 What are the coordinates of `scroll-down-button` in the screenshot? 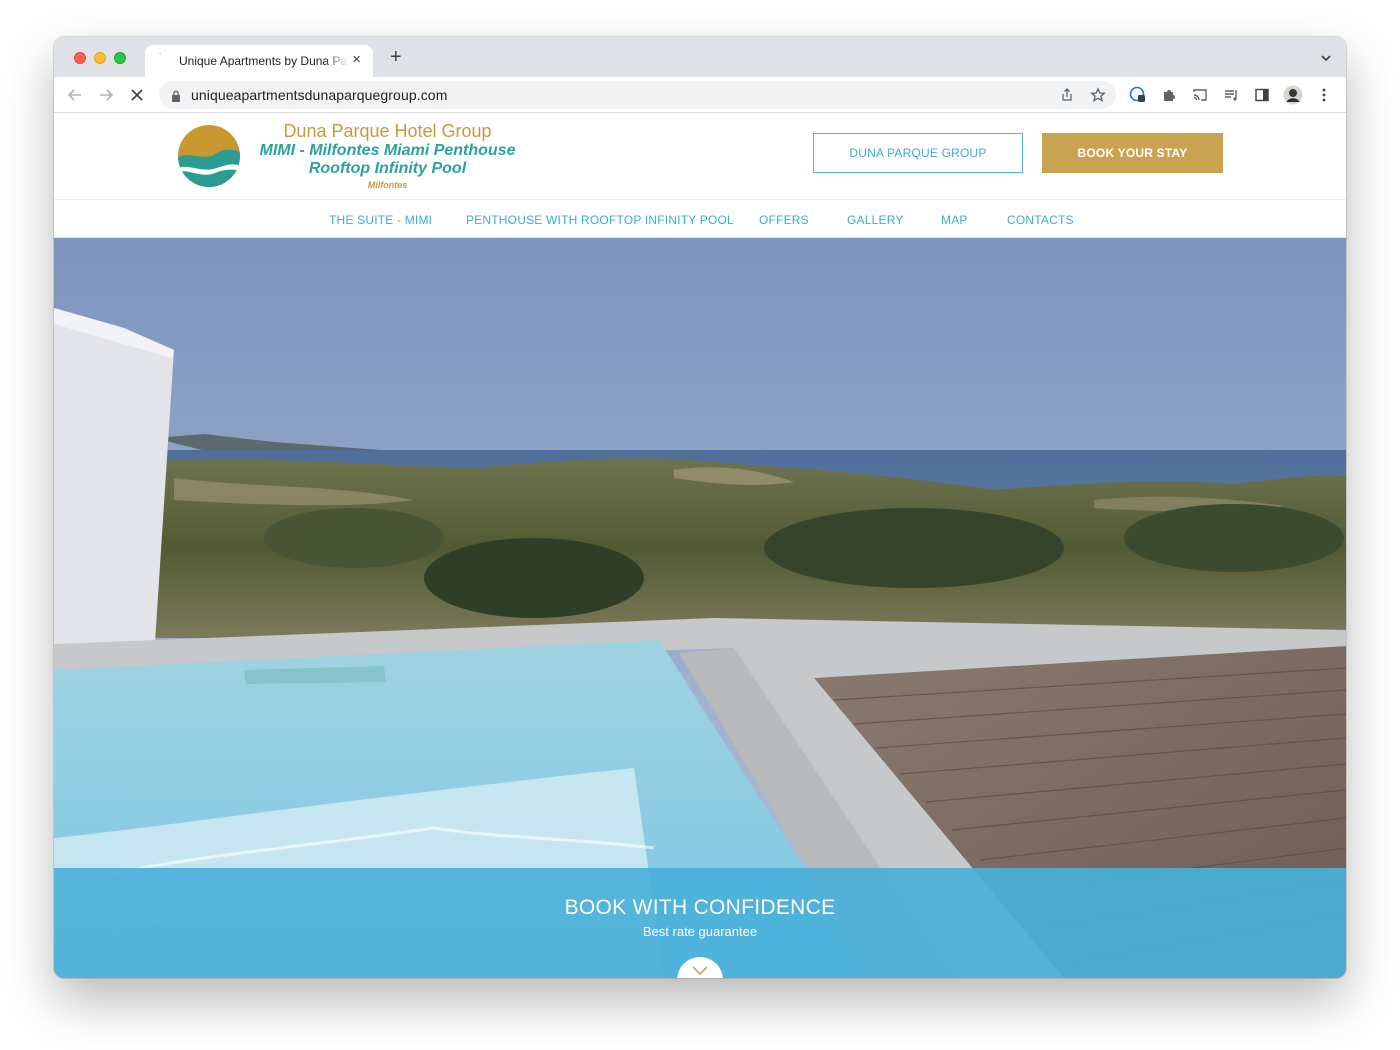 It's located at (700, 967).